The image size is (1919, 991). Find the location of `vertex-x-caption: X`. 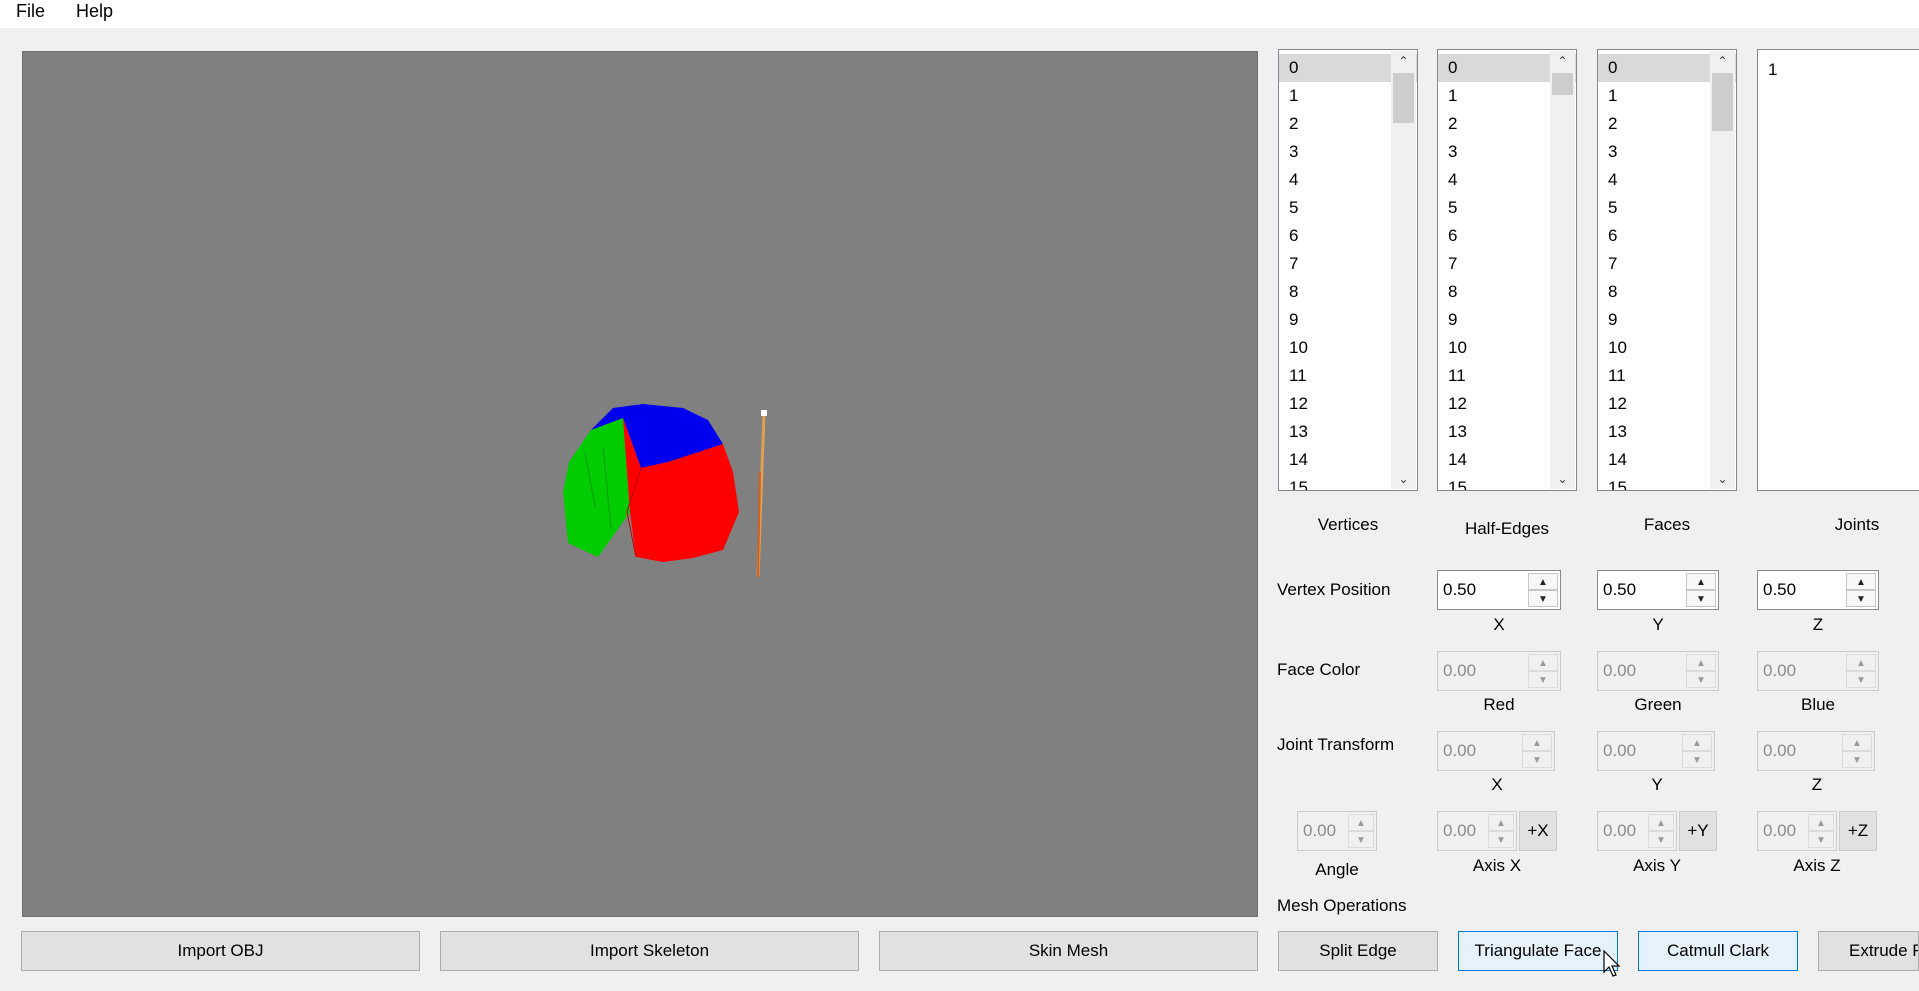

vertex-x-caption: X is located at coordinates (1499, 624).